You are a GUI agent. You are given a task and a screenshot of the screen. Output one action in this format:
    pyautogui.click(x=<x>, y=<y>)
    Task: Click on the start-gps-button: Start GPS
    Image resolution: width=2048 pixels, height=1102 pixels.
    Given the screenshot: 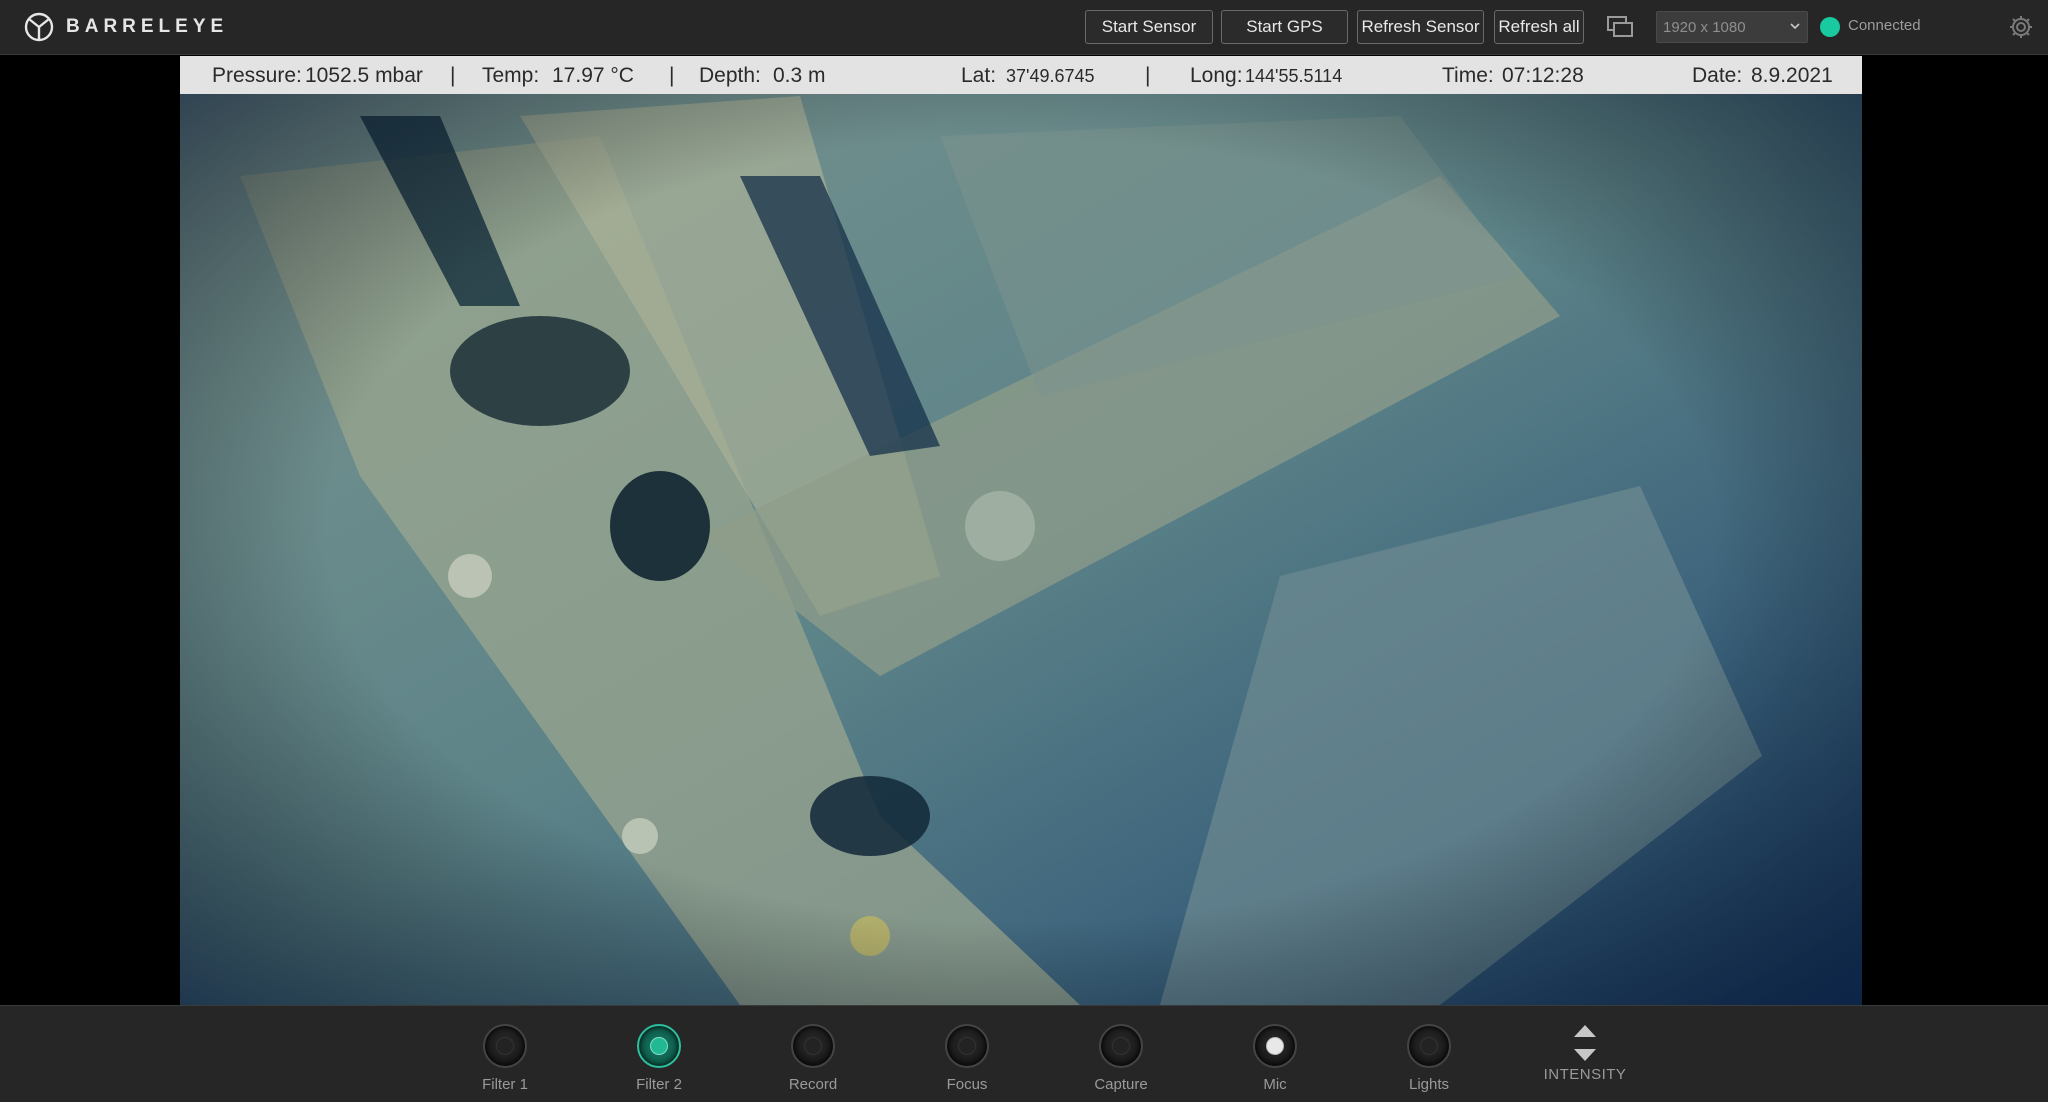 What is the action you would take?
    pyautogui.click(x=1284, y=27)
    